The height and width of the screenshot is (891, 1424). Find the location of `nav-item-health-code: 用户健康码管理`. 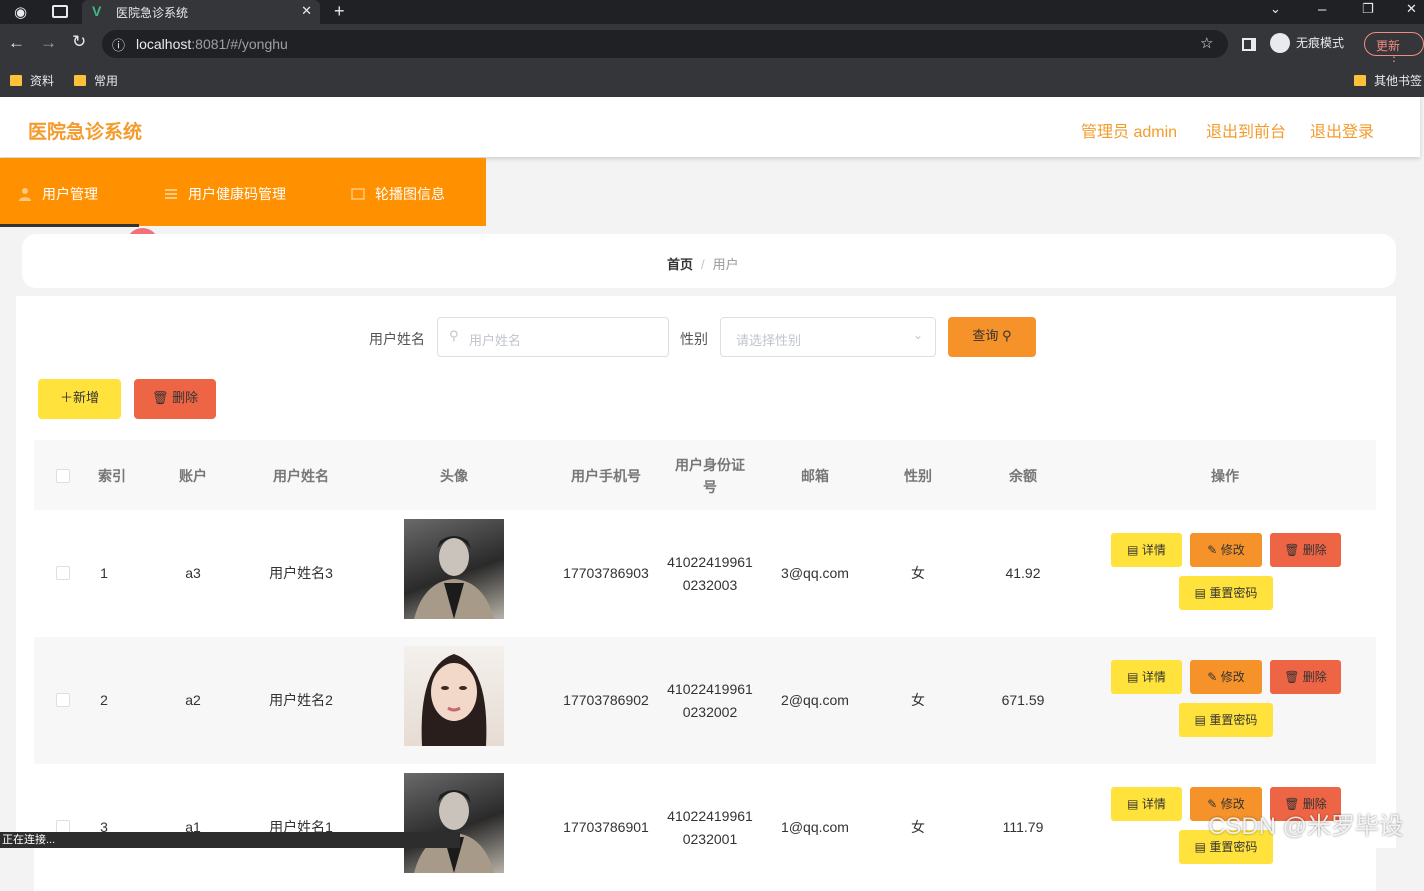

nav-item-health-code: 用户健康码管理 is located at coordinates (225, 194).